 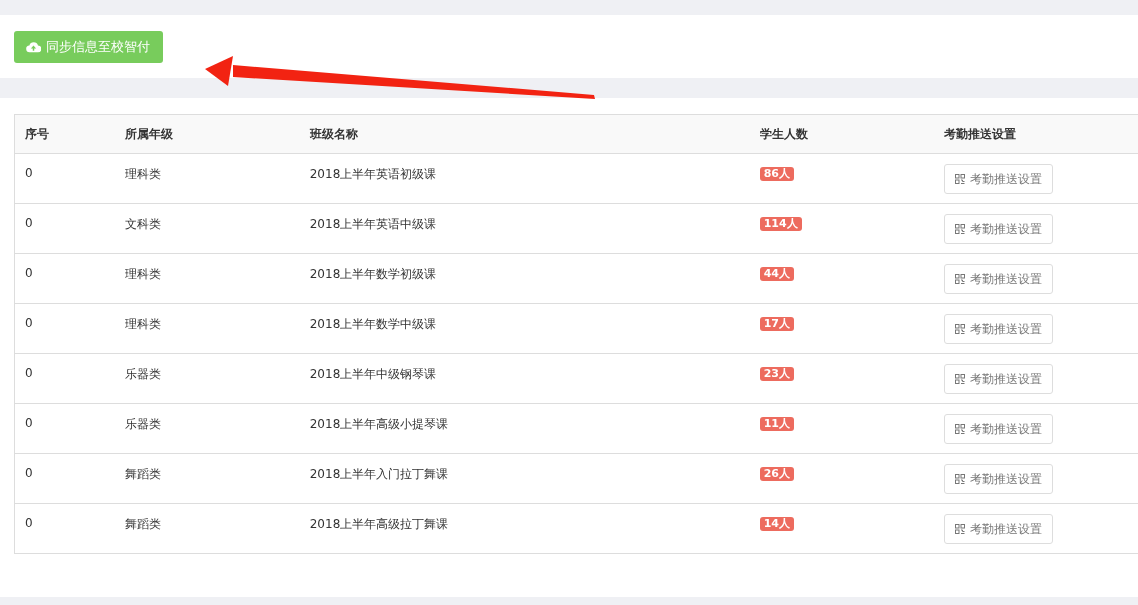 I want to click on student-count-badge: 23人, so click(x=776, y=374).